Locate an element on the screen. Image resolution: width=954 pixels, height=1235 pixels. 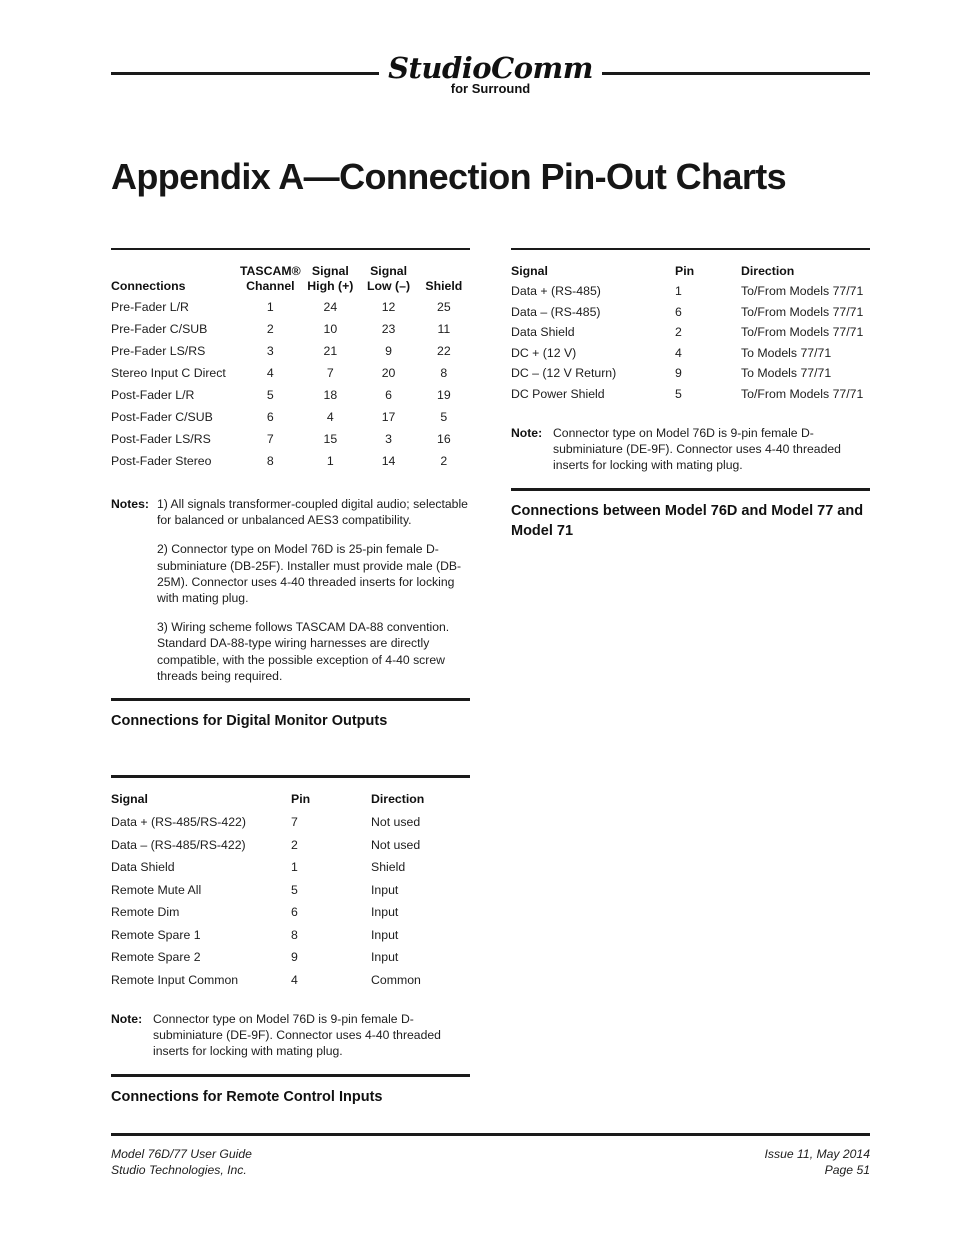
table-cell: 11 is located at coordinates (444, 329).